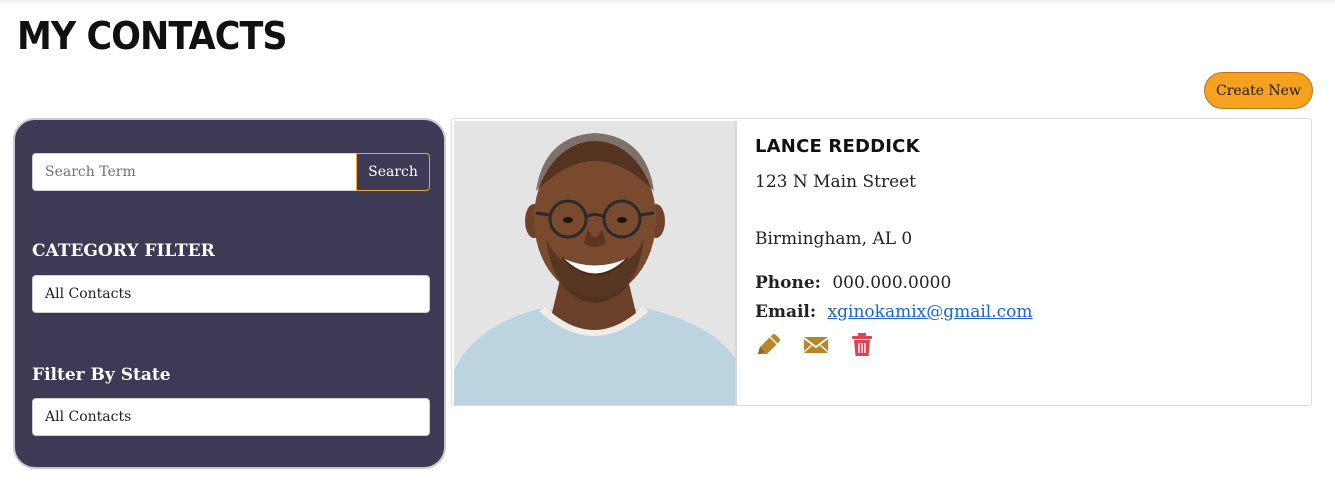 The height and width of the screenshot is (492, 1335). Describe the element at coordinates (88, 294) in the screenshot. I see `category-filter-value: All Contacts` at that location.